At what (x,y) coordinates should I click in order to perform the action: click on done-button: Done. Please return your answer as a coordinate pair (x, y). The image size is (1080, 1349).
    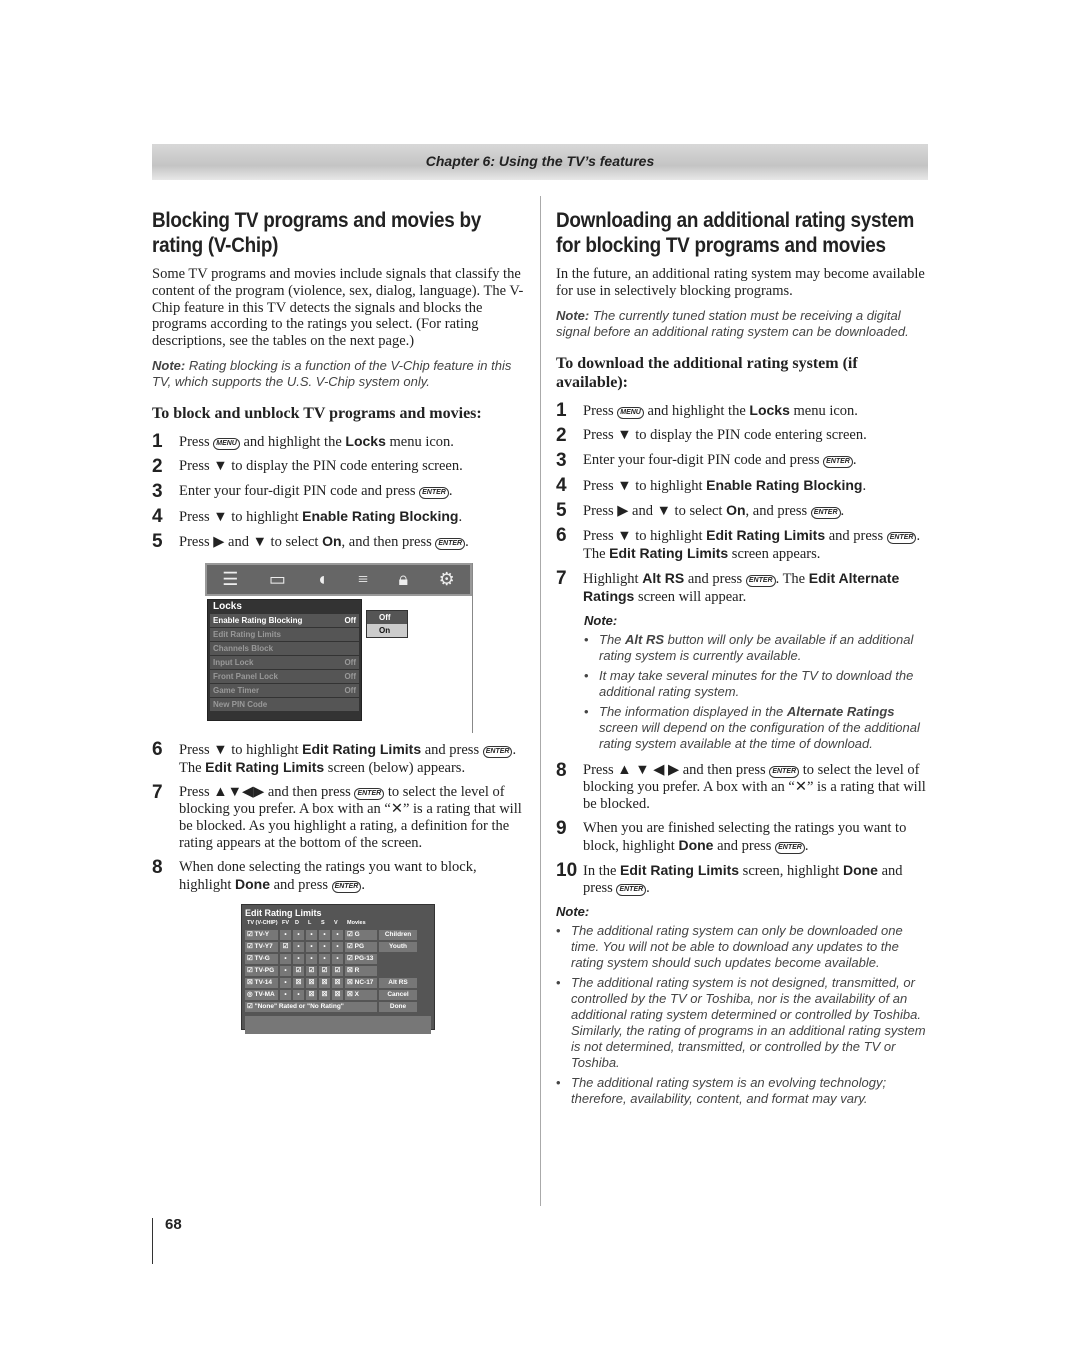
    Looking at the image, I should click on (398, 1006).